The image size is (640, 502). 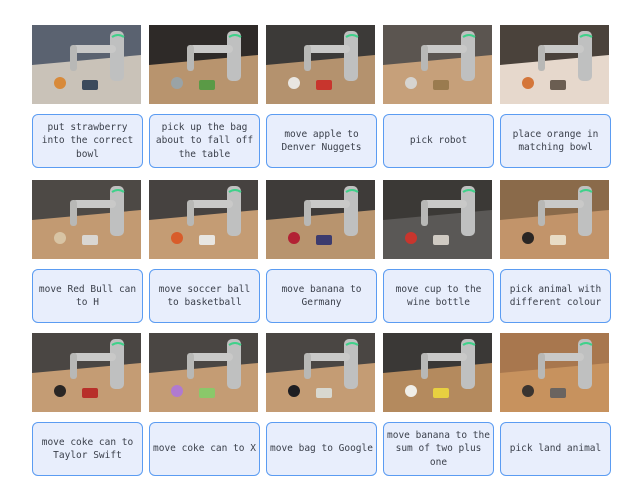 I want to click on instruction-text: pick animal with different colour, so click(x=555, y=296).